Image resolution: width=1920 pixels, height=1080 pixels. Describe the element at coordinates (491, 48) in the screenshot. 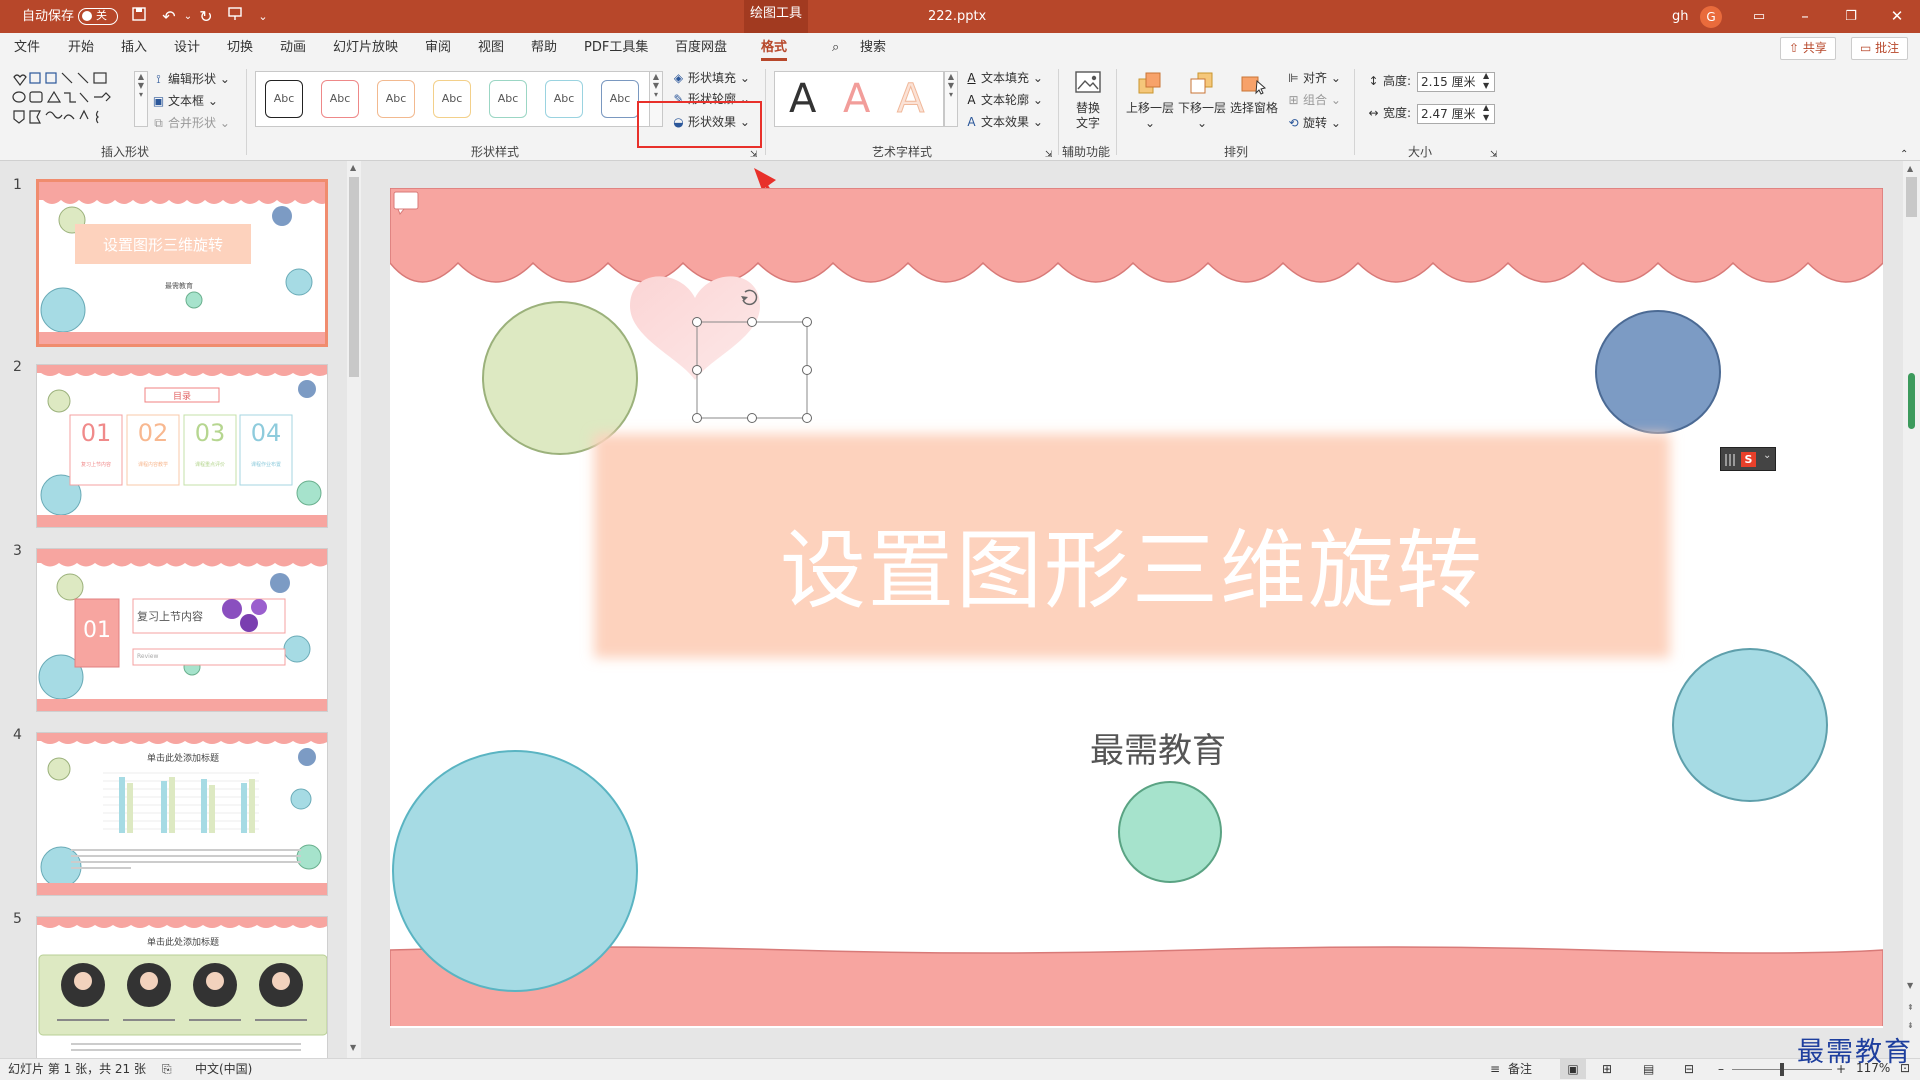

I see `tab-view: 视图` at that location.